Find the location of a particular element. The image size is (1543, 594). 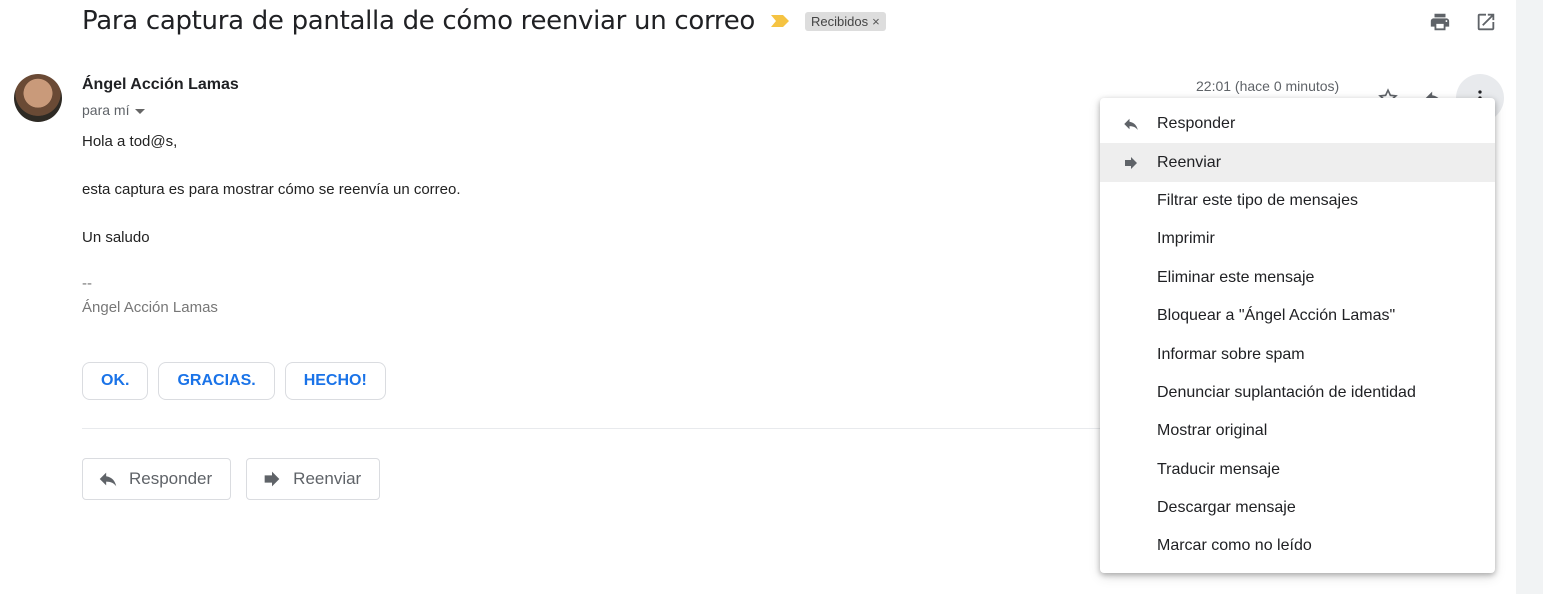

smart-reply-ok: OK. is located at coordinates (115, 381).